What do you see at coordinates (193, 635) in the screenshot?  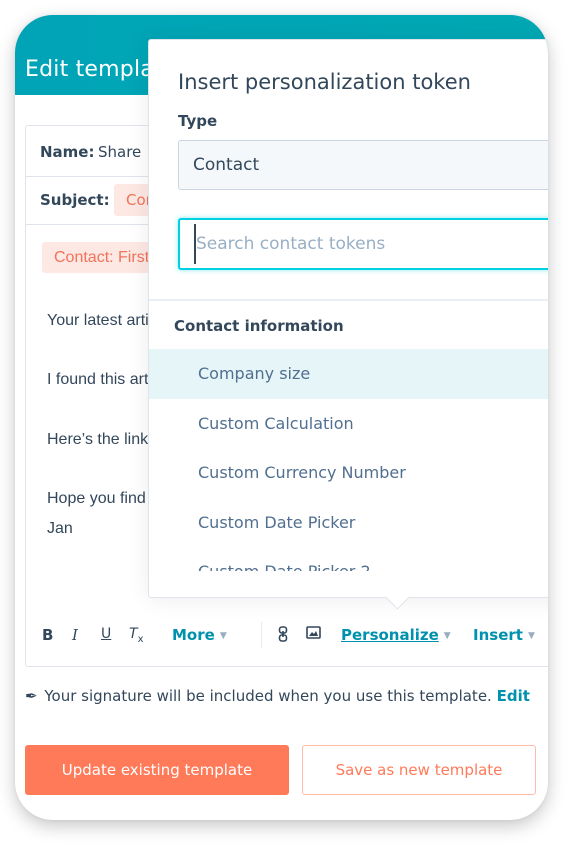 I see `more-label: More` at bounding box center [193, 635].